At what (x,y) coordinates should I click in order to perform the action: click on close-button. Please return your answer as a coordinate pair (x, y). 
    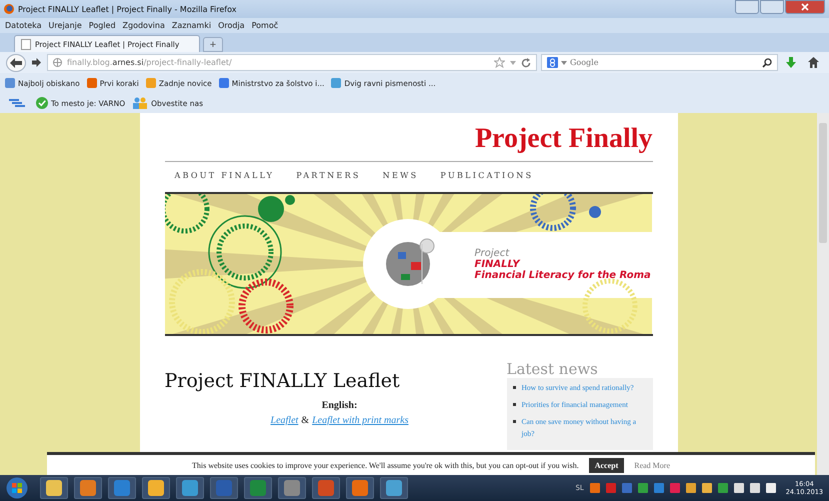
    Looking at the image, I should click on (805, 7).